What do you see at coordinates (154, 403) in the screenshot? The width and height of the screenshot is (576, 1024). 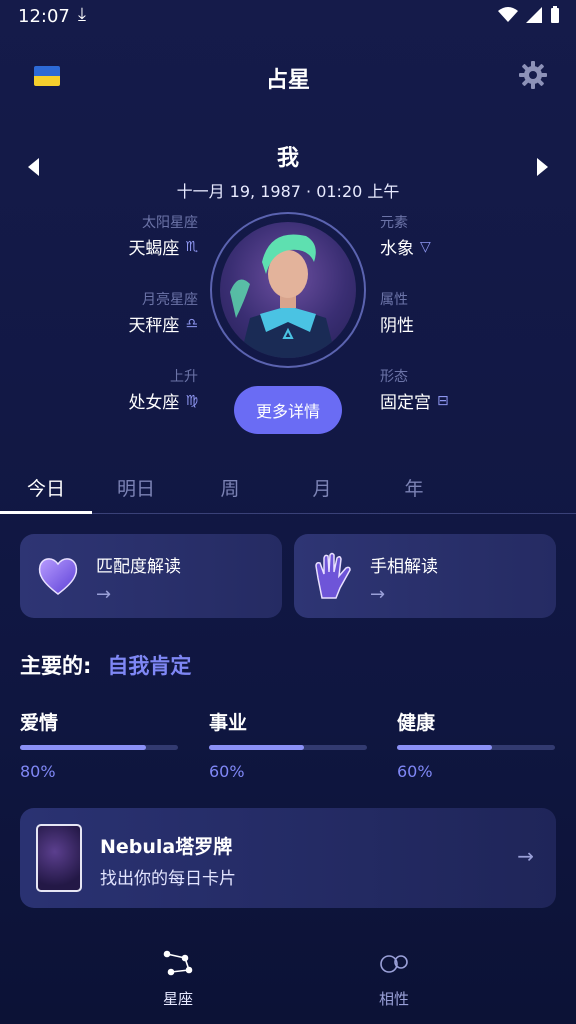 I see `ascendant-value: 处女座` at bounding box center [154, 403].